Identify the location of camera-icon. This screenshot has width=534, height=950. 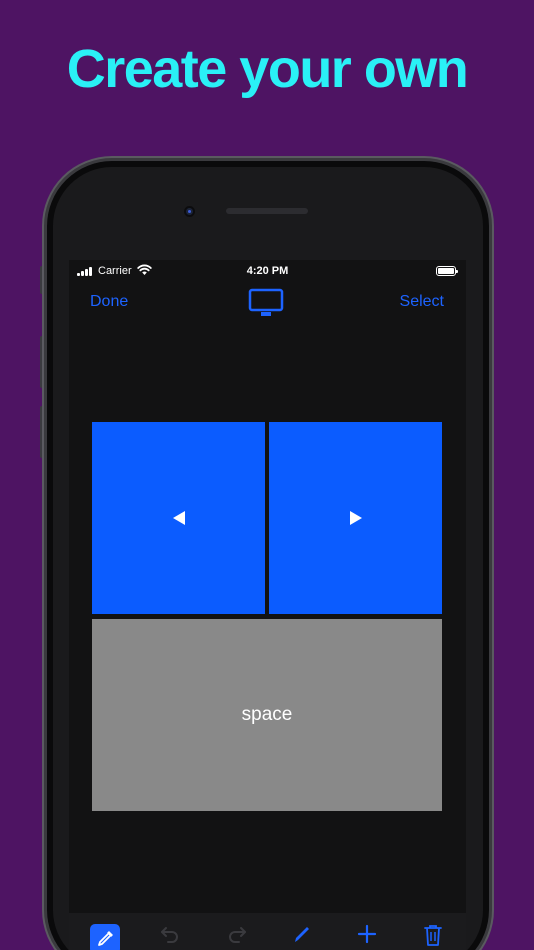
(189, 211).